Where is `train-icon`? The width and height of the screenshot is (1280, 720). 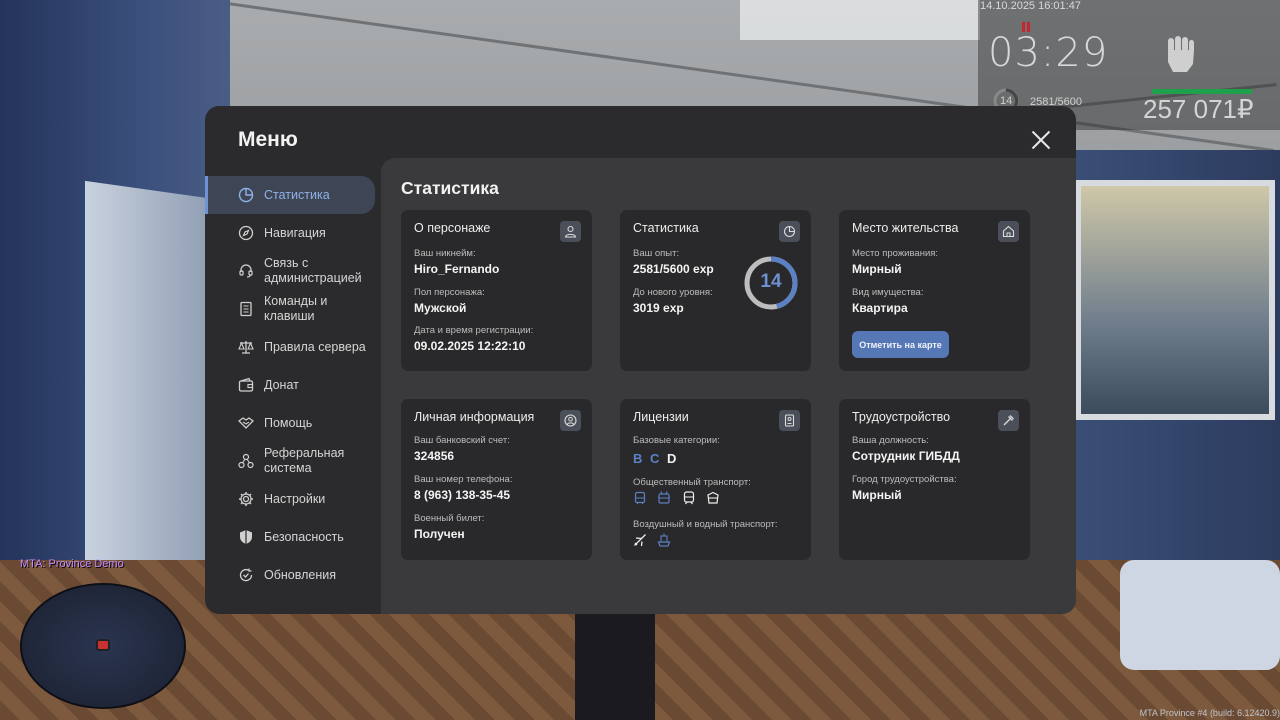 train-icon is located at coordinates (689, 498).